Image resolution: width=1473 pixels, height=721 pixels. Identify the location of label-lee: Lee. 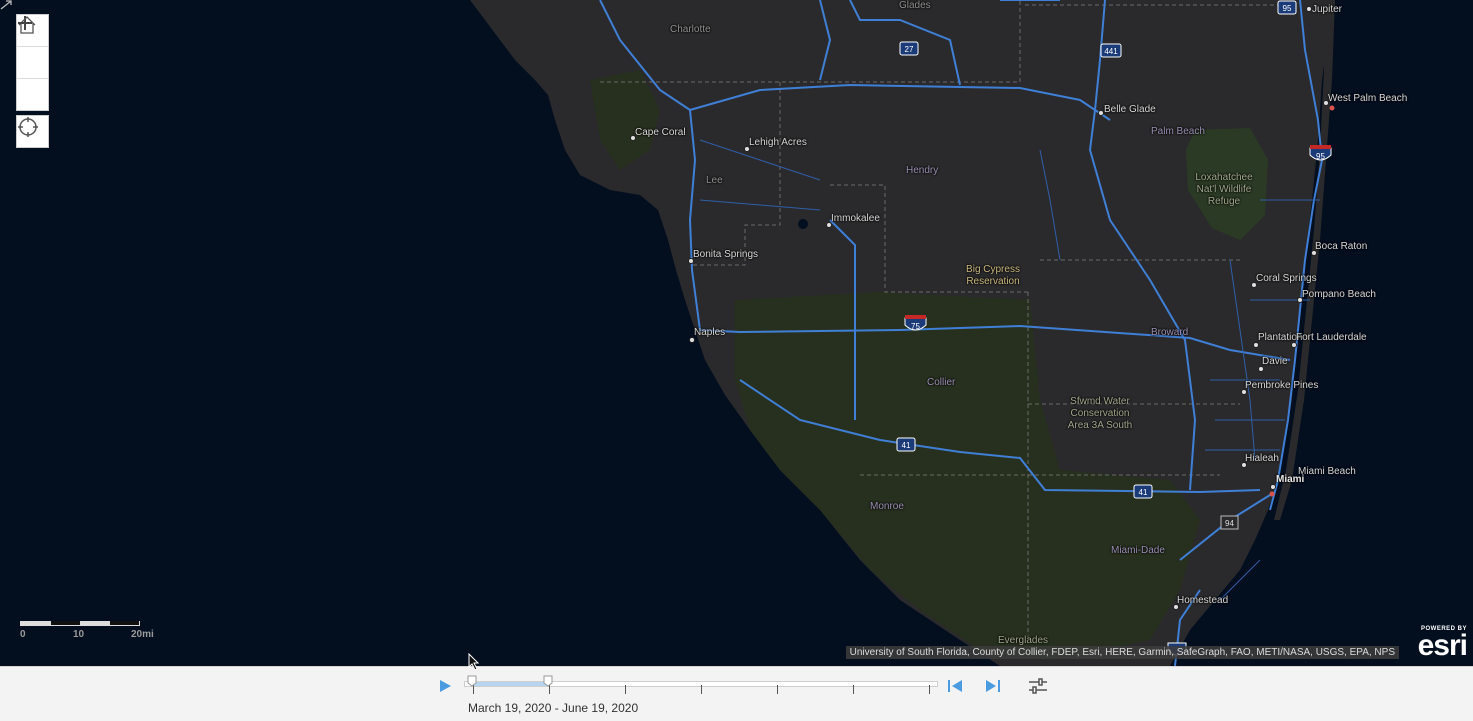
(714, 180).